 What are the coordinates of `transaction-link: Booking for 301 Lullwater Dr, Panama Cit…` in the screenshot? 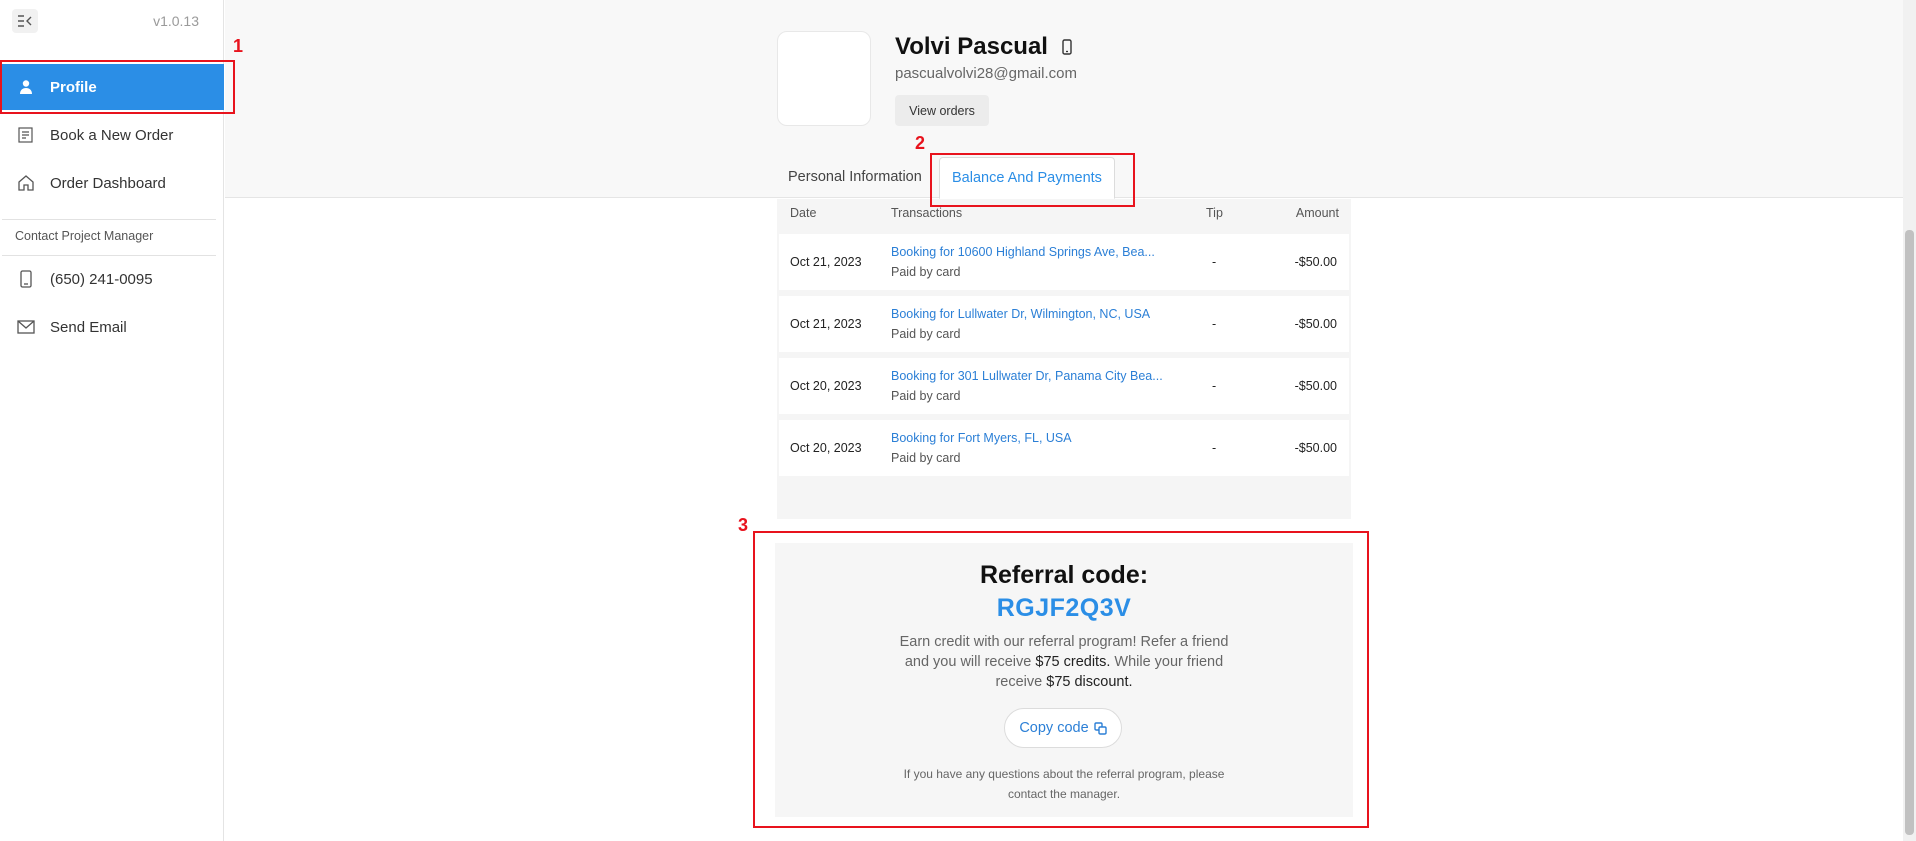 It's located at (1027, 376).